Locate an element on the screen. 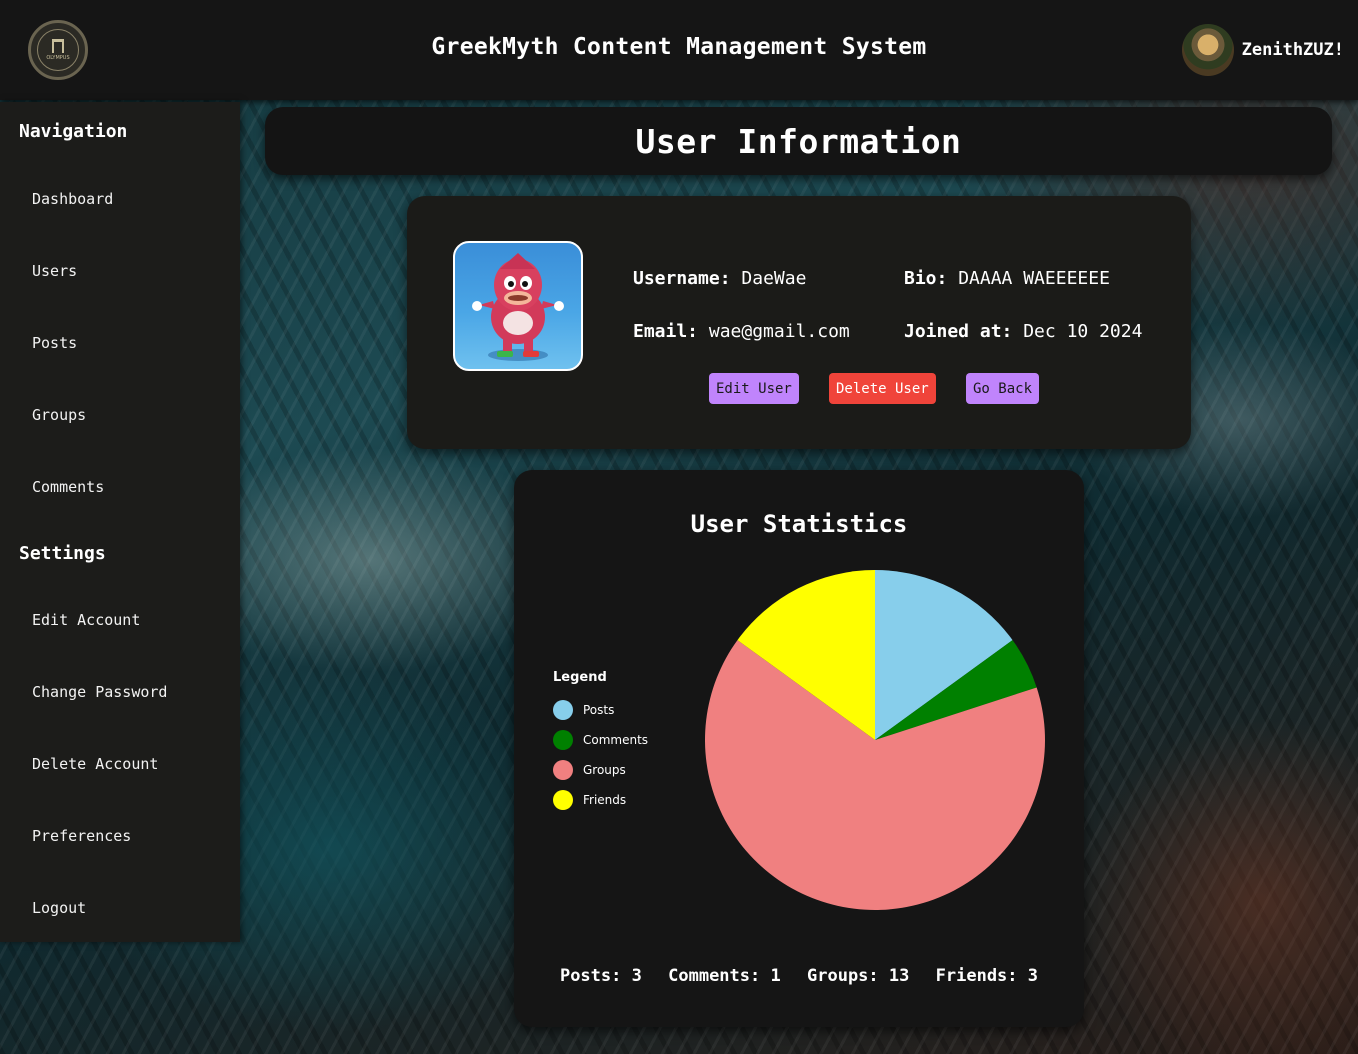 This screenshot has height=1054, width=1358. legend-label: Groups is located at coordinates (604, 770).